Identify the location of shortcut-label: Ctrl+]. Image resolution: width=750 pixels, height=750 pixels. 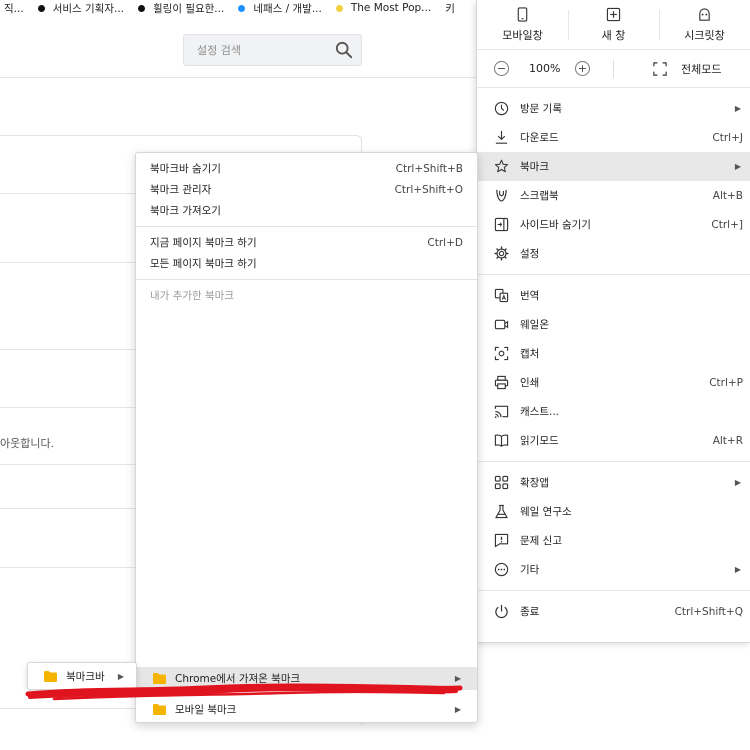
(727, 224).